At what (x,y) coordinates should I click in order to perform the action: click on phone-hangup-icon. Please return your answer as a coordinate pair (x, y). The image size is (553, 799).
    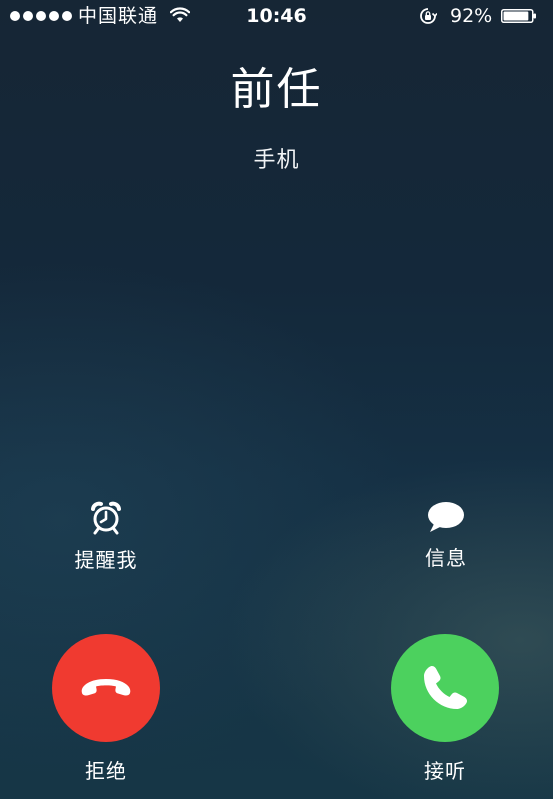
    Looking at the image, I should click on (106, 687).